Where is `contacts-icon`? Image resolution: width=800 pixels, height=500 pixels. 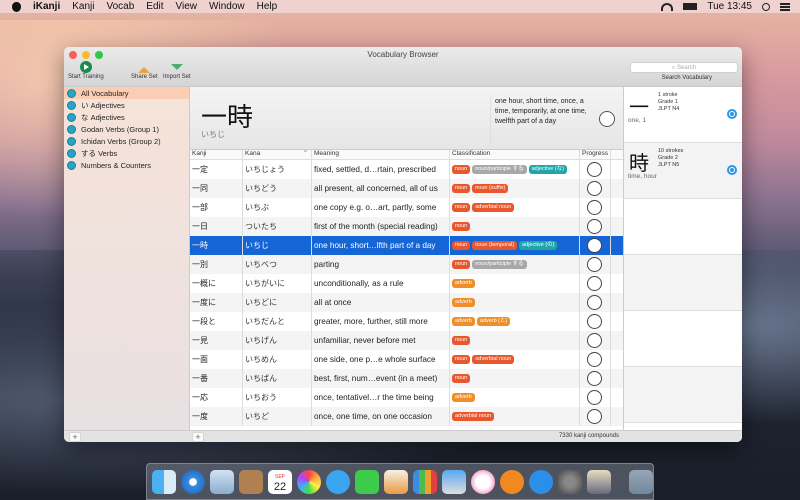 contacts-icon is located at coordinates (251, 481).